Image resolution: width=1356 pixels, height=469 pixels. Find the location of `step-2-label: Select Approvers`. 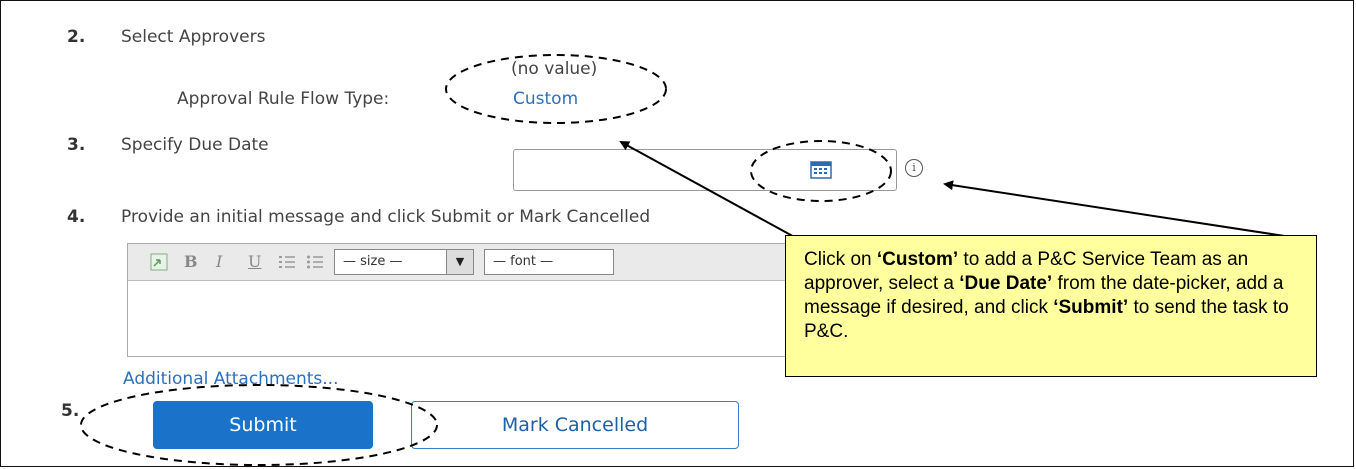

step-2-label: Select Approvers is located at coordinates (193, 37).